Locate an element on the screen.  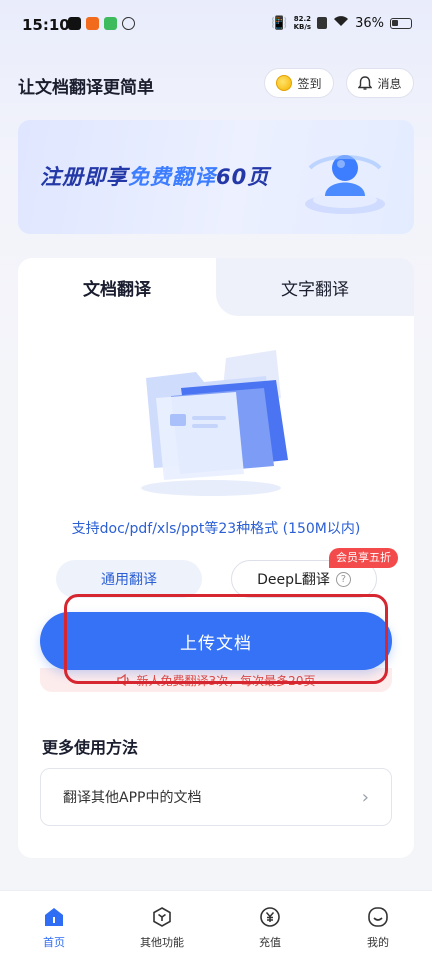
folder-illustration-icon is located at coordinates (214, 423).